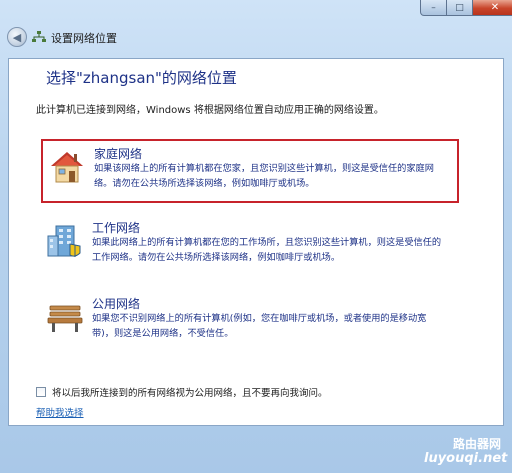 This screenshot has width=512, height=473. I want to click on option-title: 公用网络, so click(116, 304).